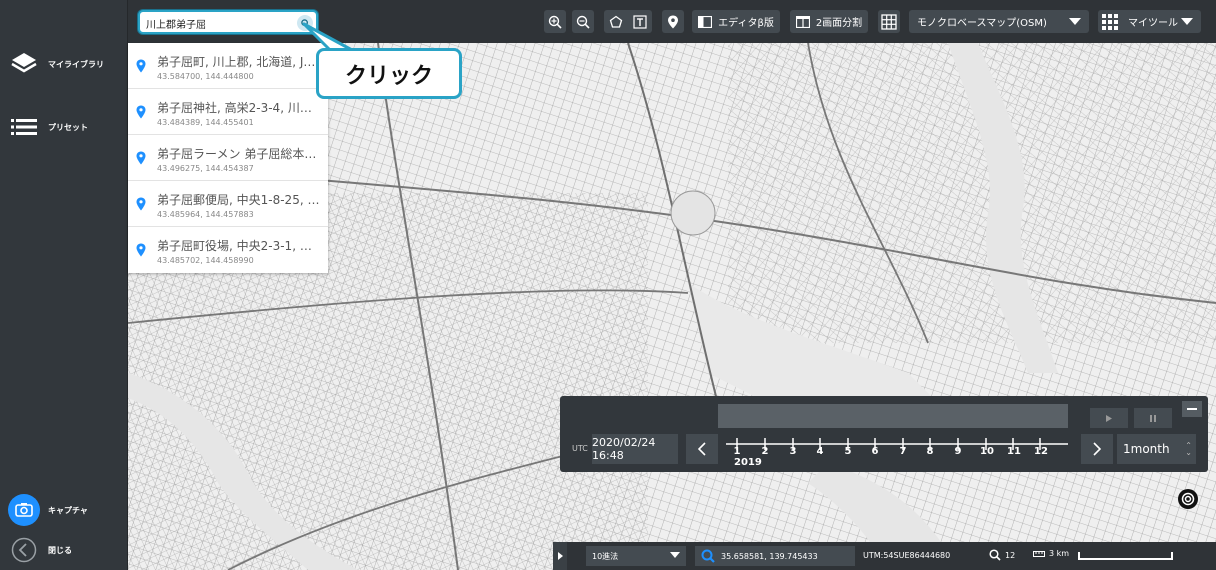 The image size is (1216, 570). I want to click on mytools-label: マイツール, so click(1153, 23).